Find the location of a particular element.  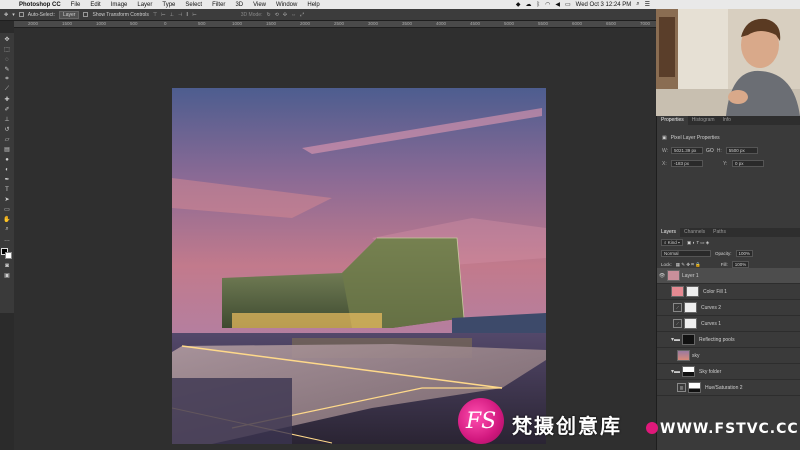

layer-row: ⟋ Curves 2 is located at coordinates (728, 308).